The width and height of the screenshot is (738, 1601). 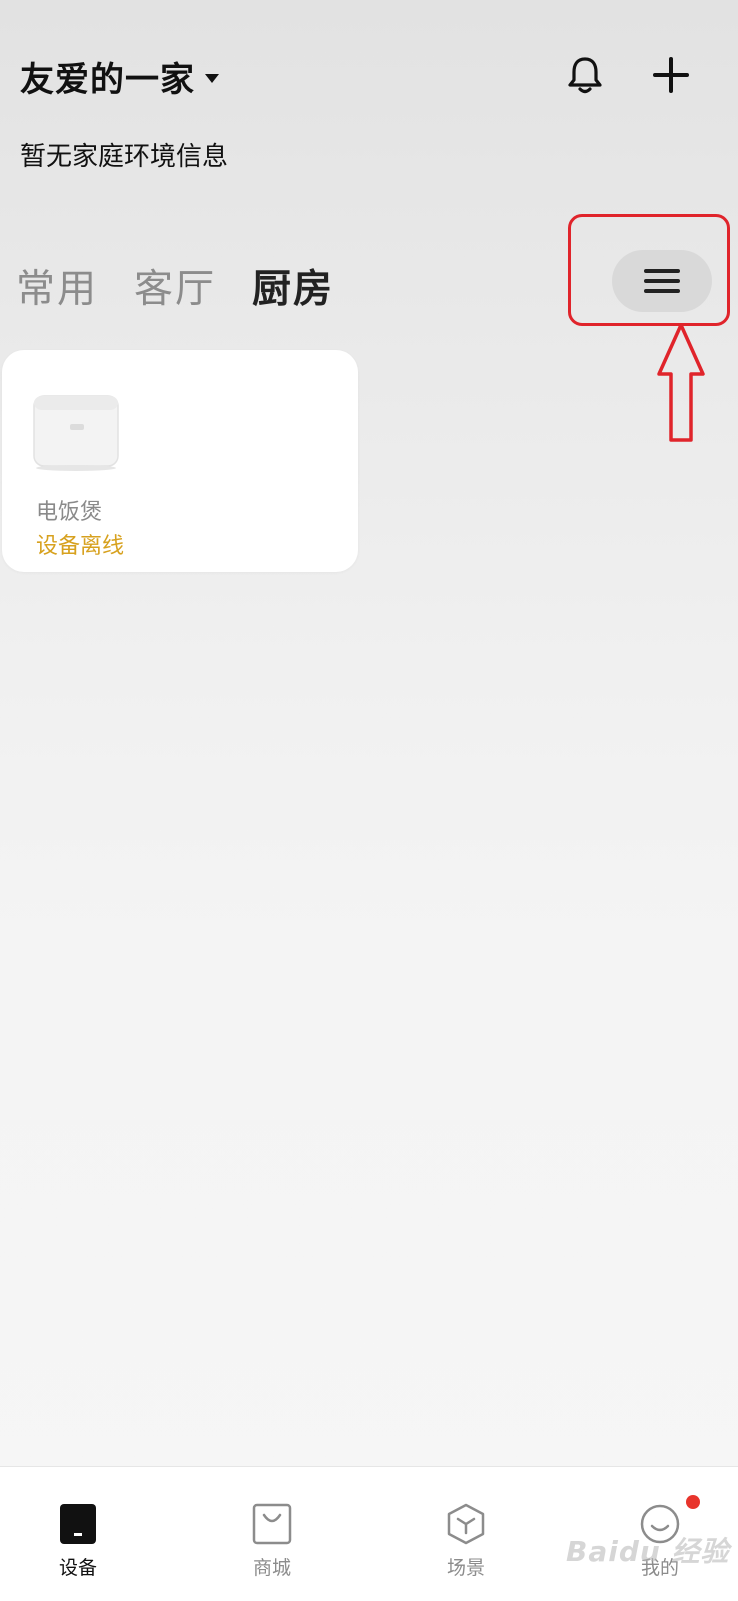 I want to click on rice-cooker-image, so click(x=76, y=433).